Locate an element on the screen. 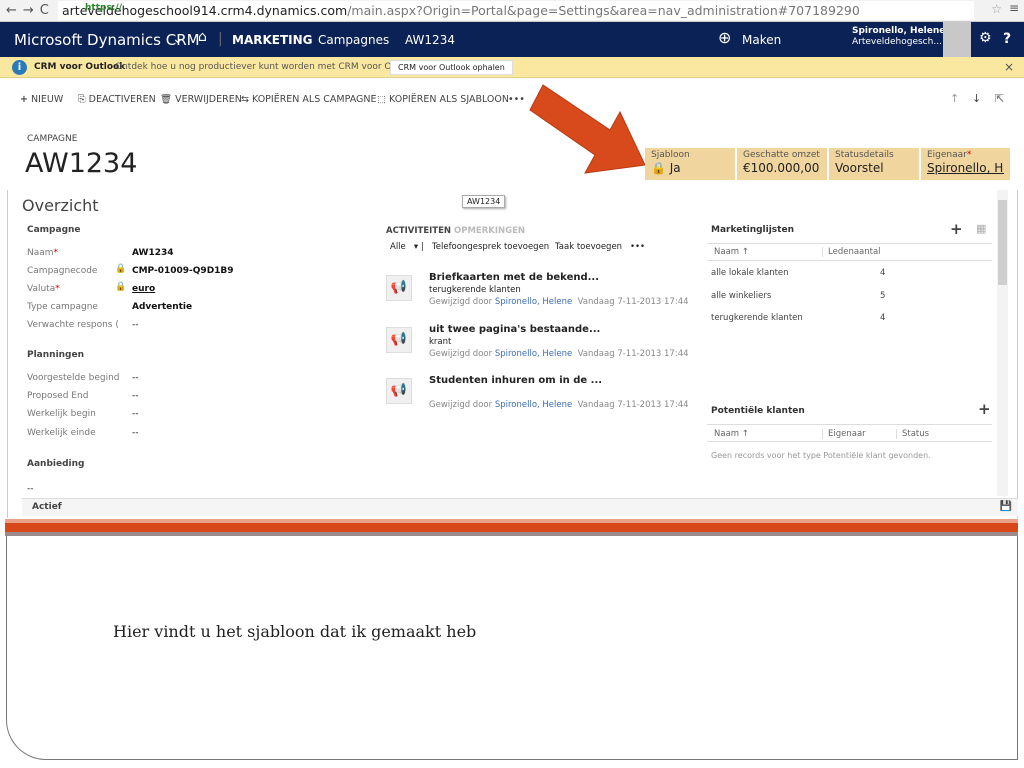  value-naam: AW1234 is located at coordinates (153, 253).